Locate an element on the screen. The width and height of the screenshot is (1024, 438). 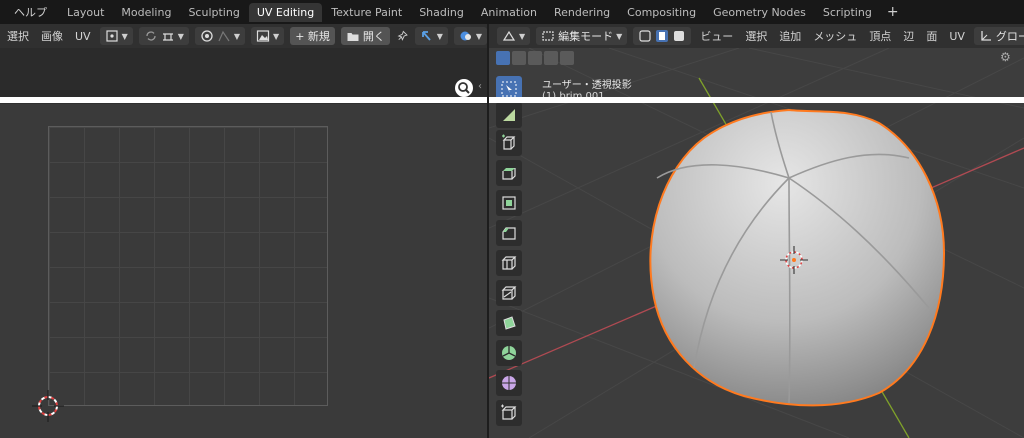
add-cube-icon is located at coordinates (509, 142).